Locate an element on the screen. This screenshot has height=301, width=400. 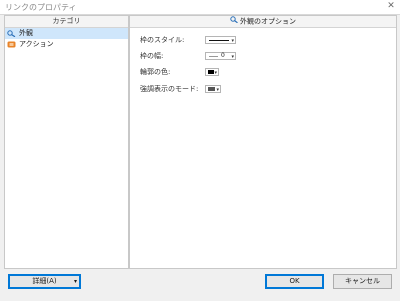
options-header: 外観のオプション is located at coordinates (263, 22).